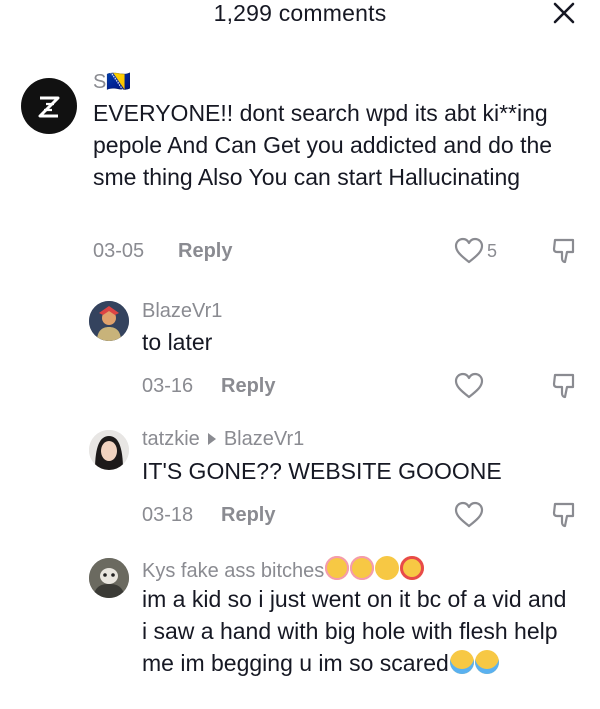 The image size is (600, 709). Describe the element at coordinates (119, 251) in the screenshot. I see `comment-date: 03-05` at that location.